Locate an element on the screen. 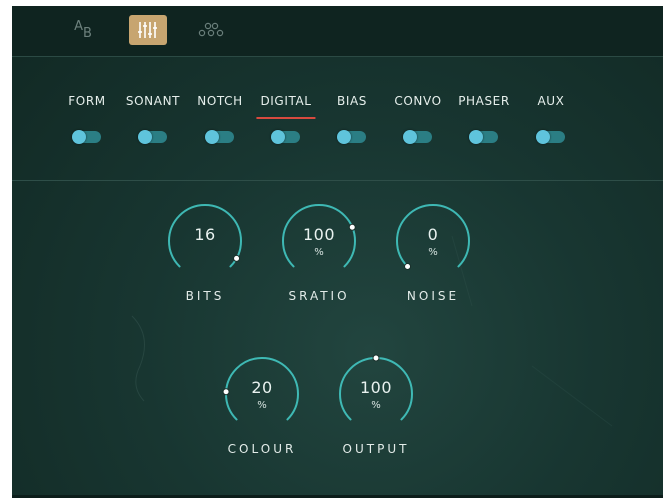  toolbar: AB is located at coordinates (337, 31).